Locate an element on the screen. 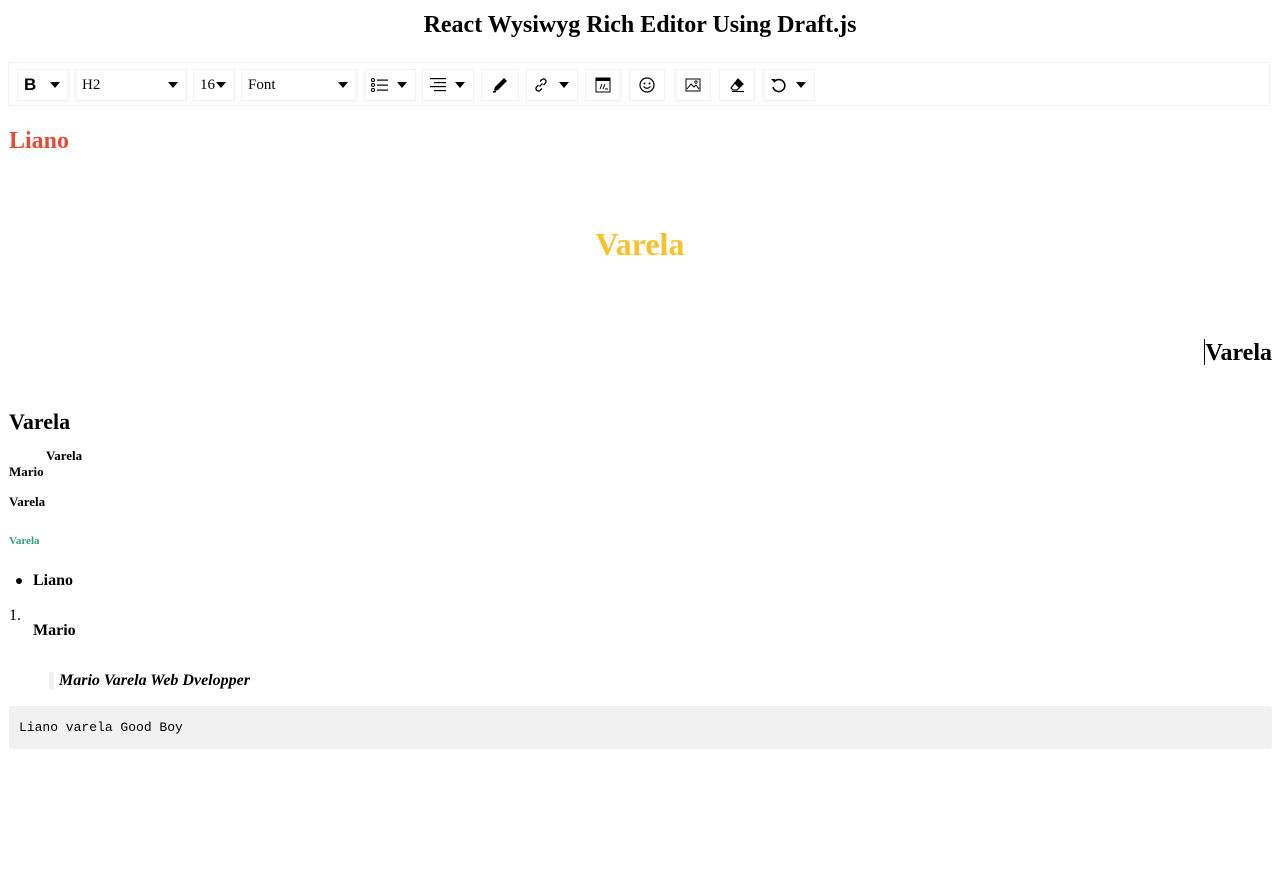 The image size is (1276, 888). color-picker-icon is located at coordinates (500, 85).